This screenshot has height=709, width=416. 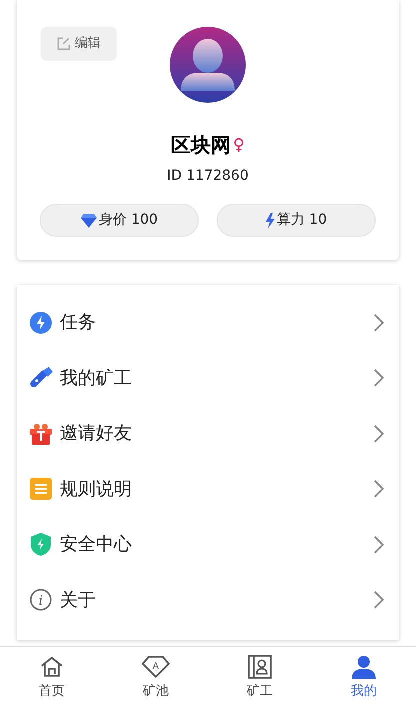 What do you see at coordinates (96, 378) in the screenshot?
I see `menu-label: 我的矿工` at bounding box center [96, 378].